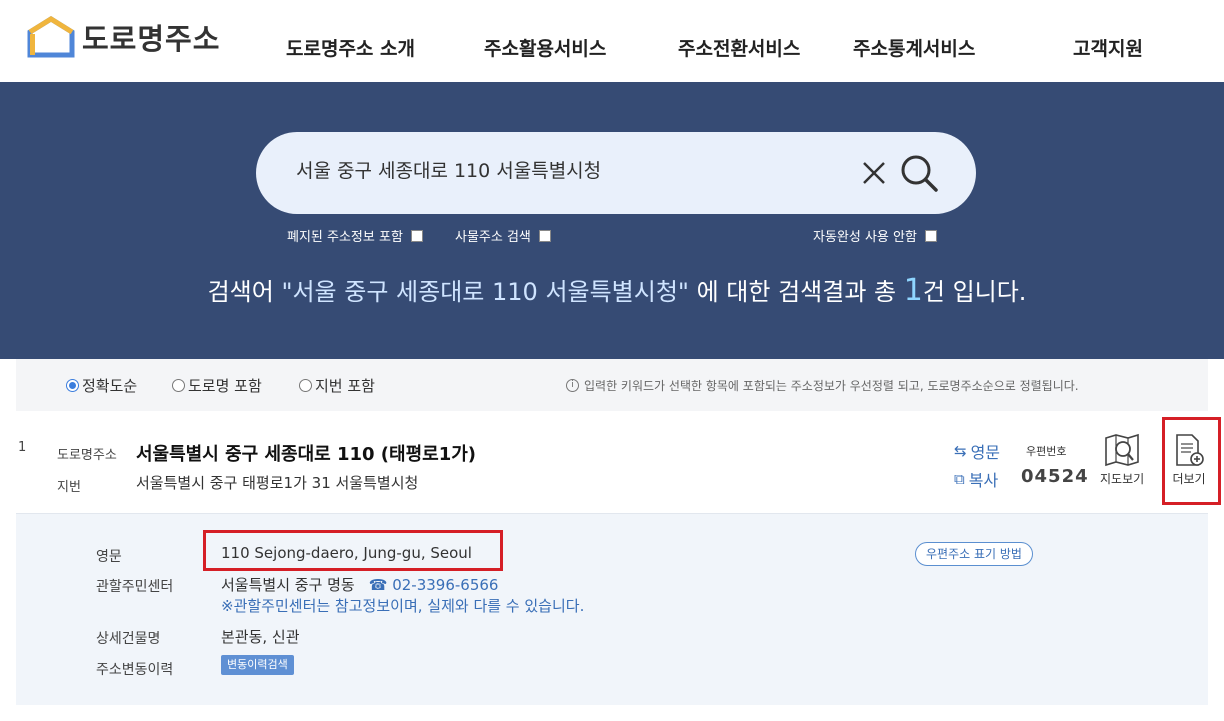 The image size is (1224, 721). Describe the element at coordinates (960, 451) in the screenshot. I see `swap-arrows-icon: ⇆` at that location.